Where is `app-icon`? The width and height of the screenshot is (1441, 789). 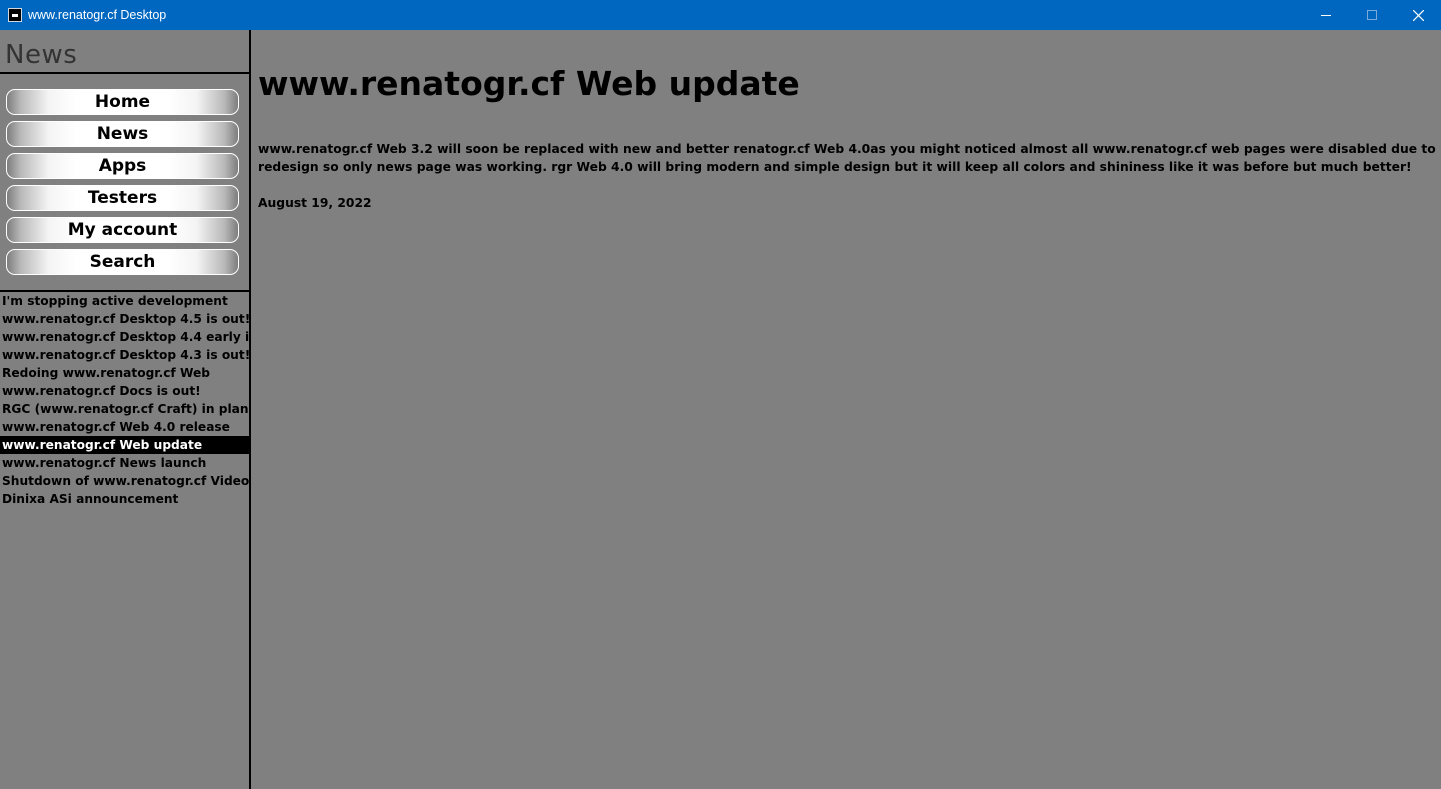
app-icon is located at coordinates (15, 15).